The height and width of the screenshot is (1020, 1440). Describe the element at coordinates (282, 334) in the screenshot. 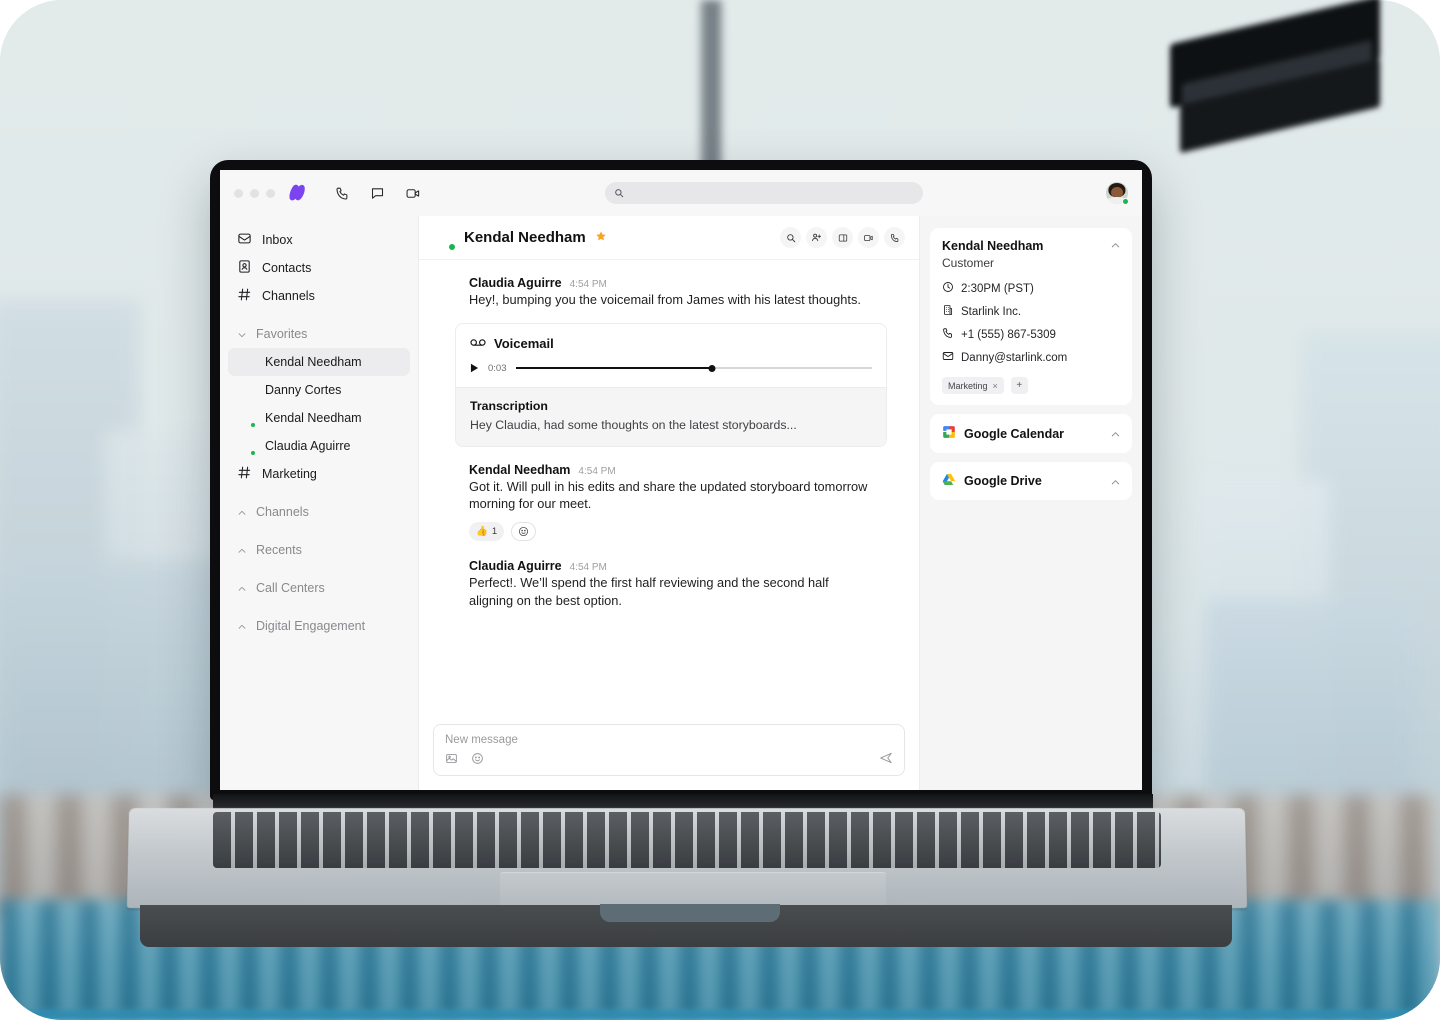

I see `sidebar-group-label: Favorites` at that location.